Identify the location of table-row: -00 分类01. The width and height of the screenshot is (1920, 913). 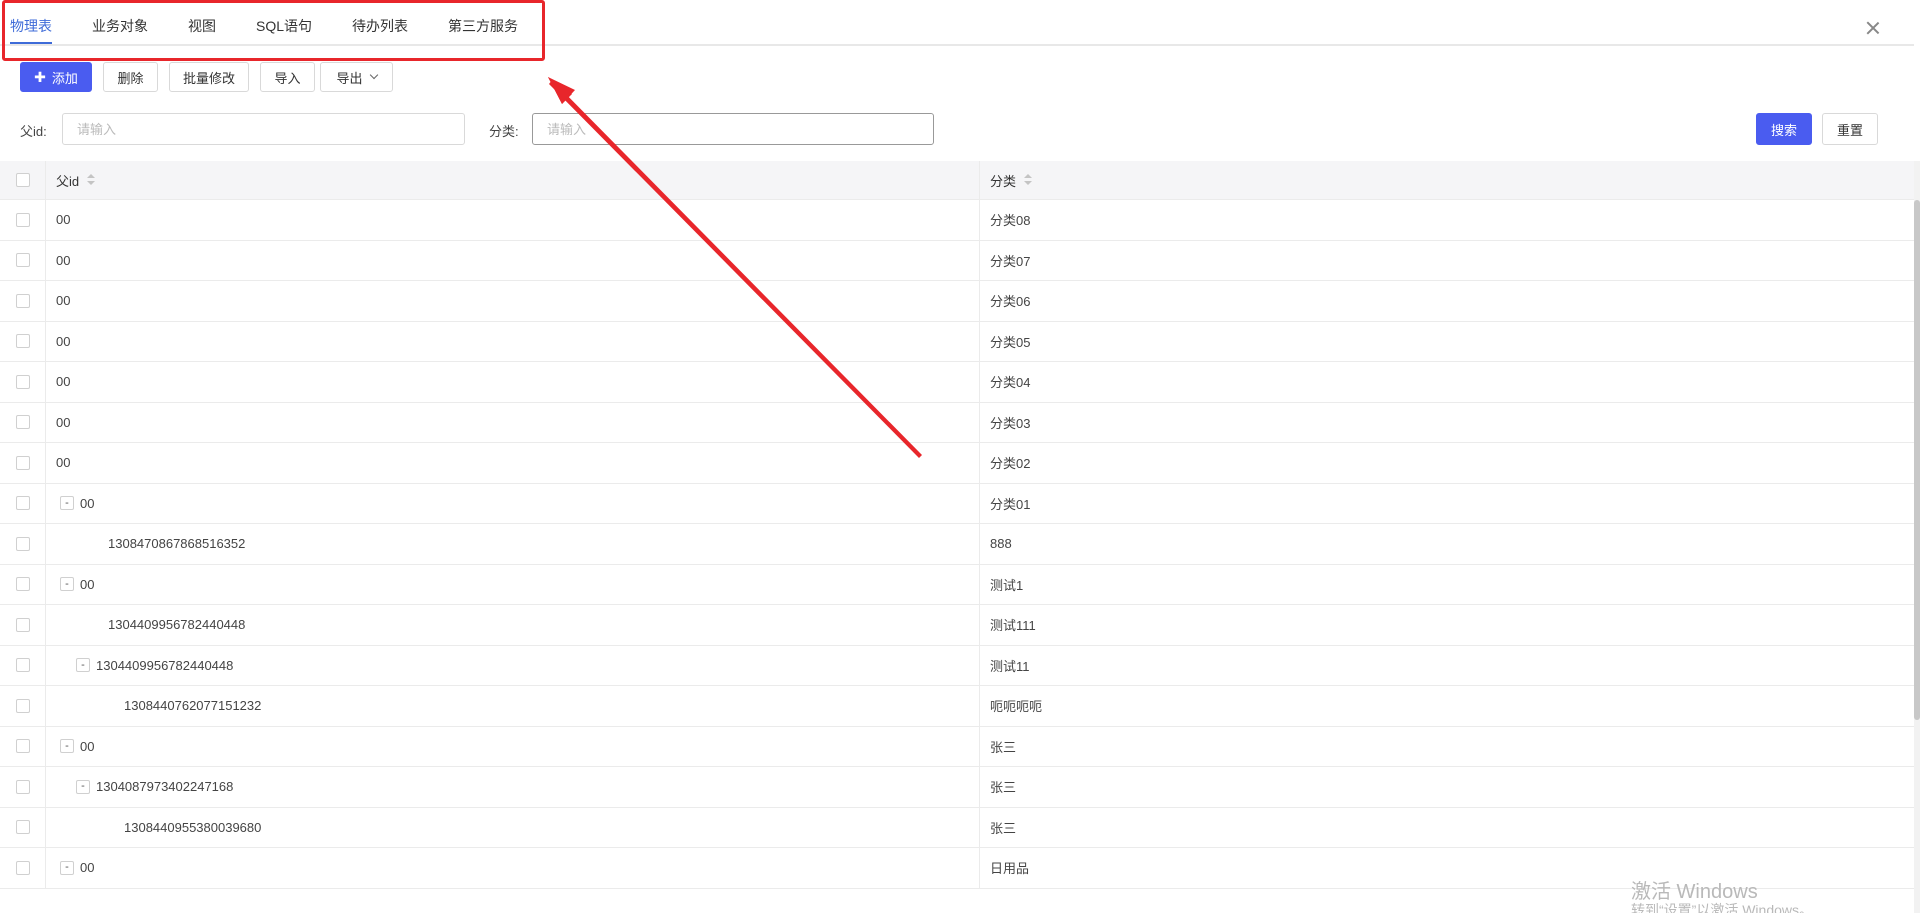
(957, 503).